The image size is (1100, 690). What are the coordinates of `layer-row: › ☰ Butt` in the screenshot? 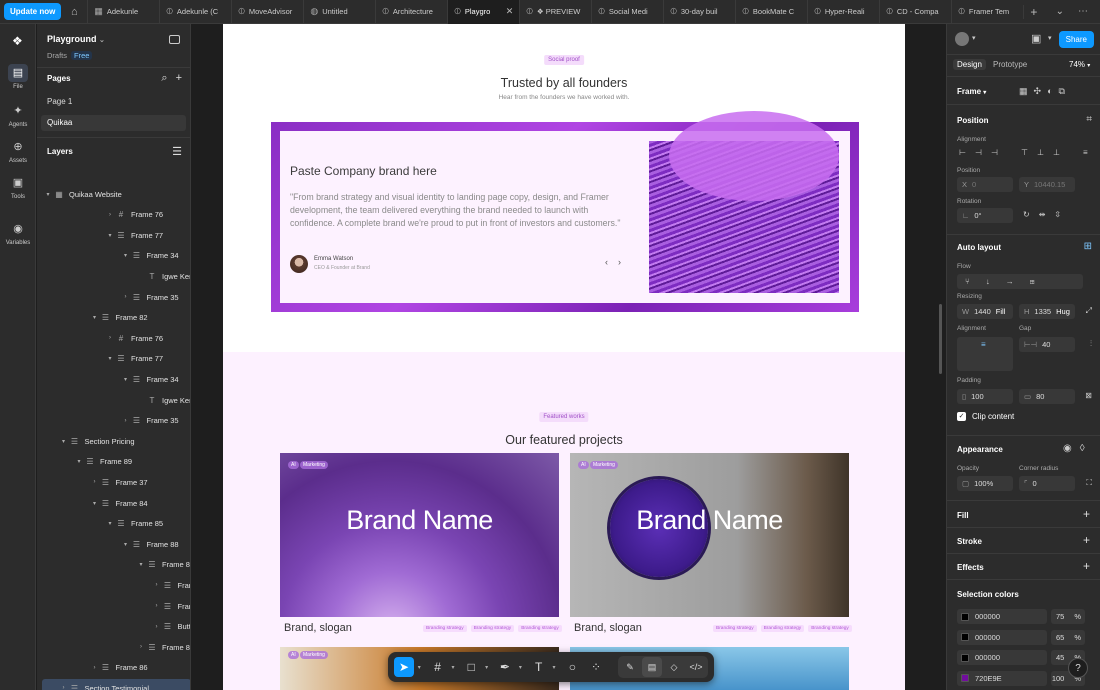 It's located at (114, 627).